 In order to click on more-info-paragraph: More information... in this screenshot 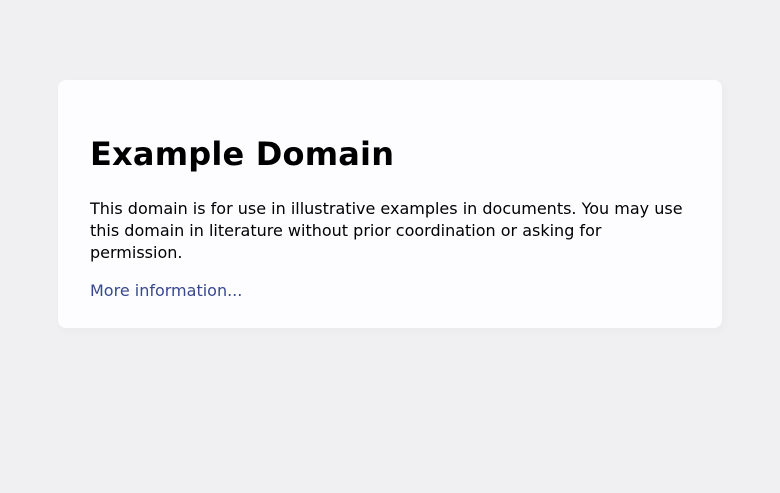, I will do `click(390, 291)`.